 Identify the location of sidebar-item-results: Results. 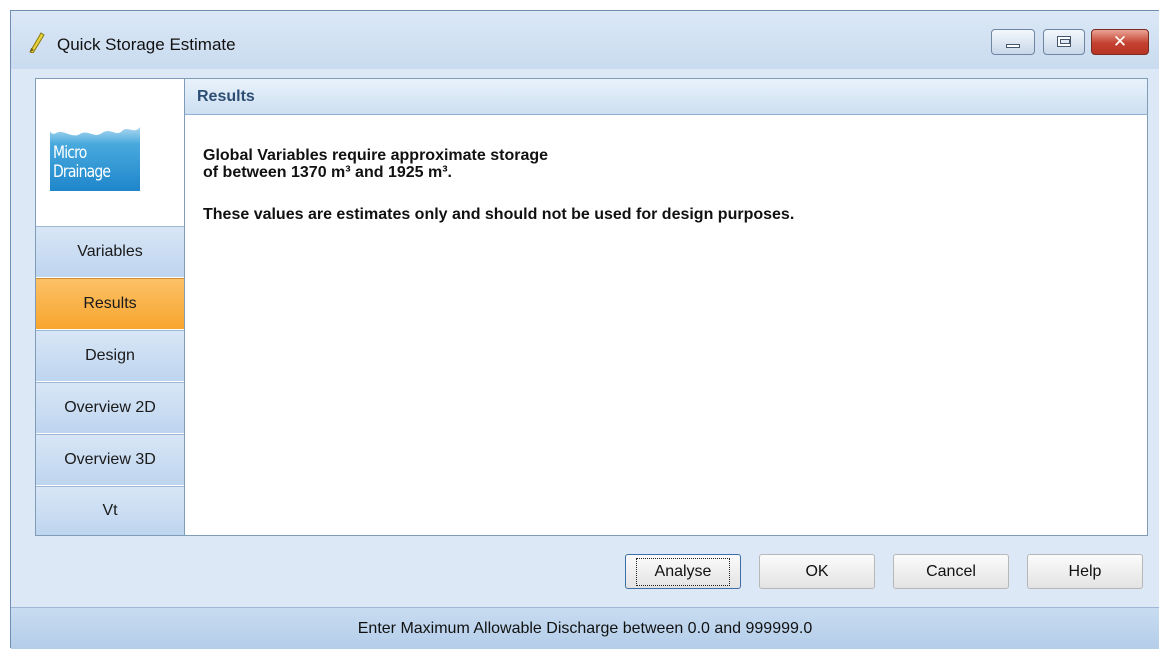
(110, 303).